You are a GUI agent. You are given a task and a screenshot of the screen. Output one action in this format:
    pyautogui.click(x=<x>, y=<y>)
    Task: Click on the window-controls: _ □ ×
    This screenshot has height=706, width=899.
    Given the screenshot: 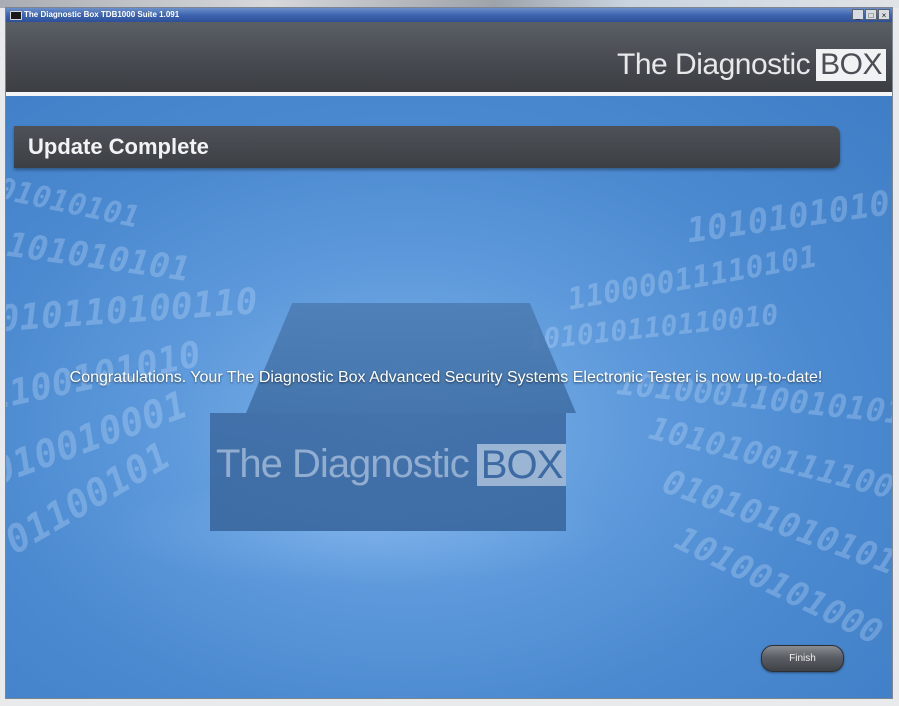 What is the action you would take?
    pyautogui.click(x=871, y=15)
    